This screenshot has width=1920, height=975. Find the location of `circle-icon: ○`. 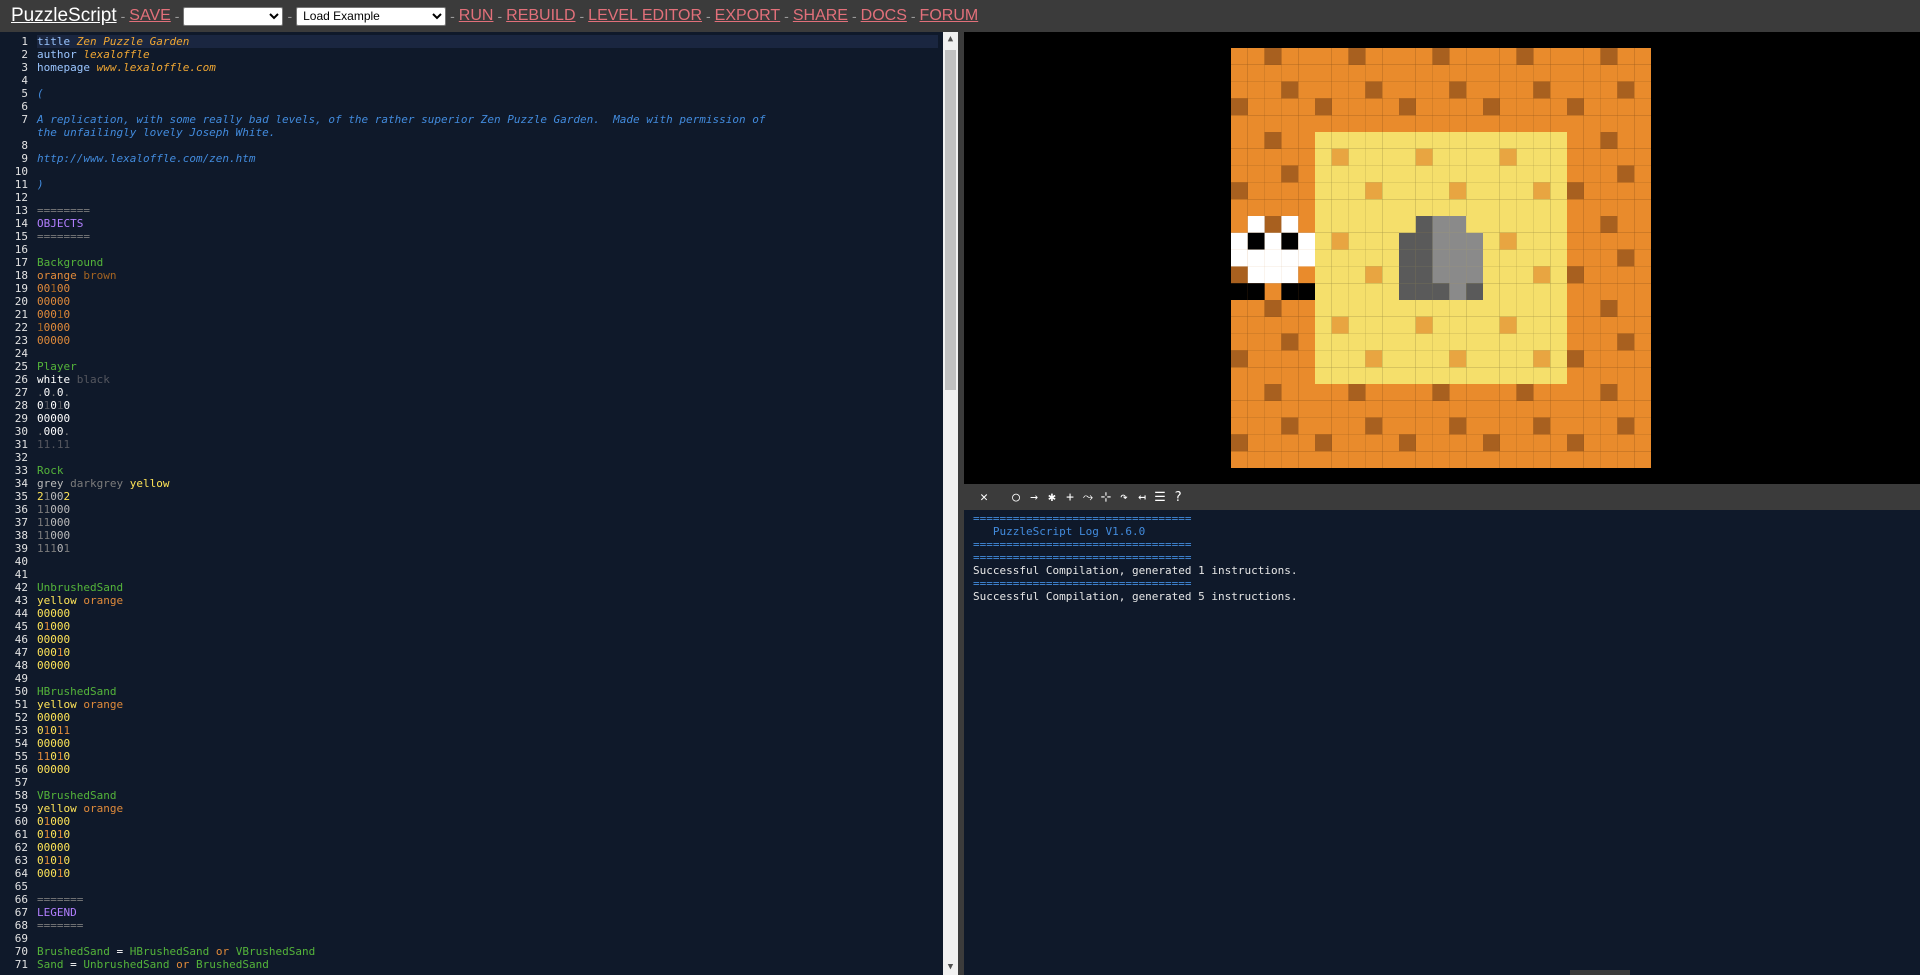

circle-icon: ○ is located at coordinates (1016, 498).